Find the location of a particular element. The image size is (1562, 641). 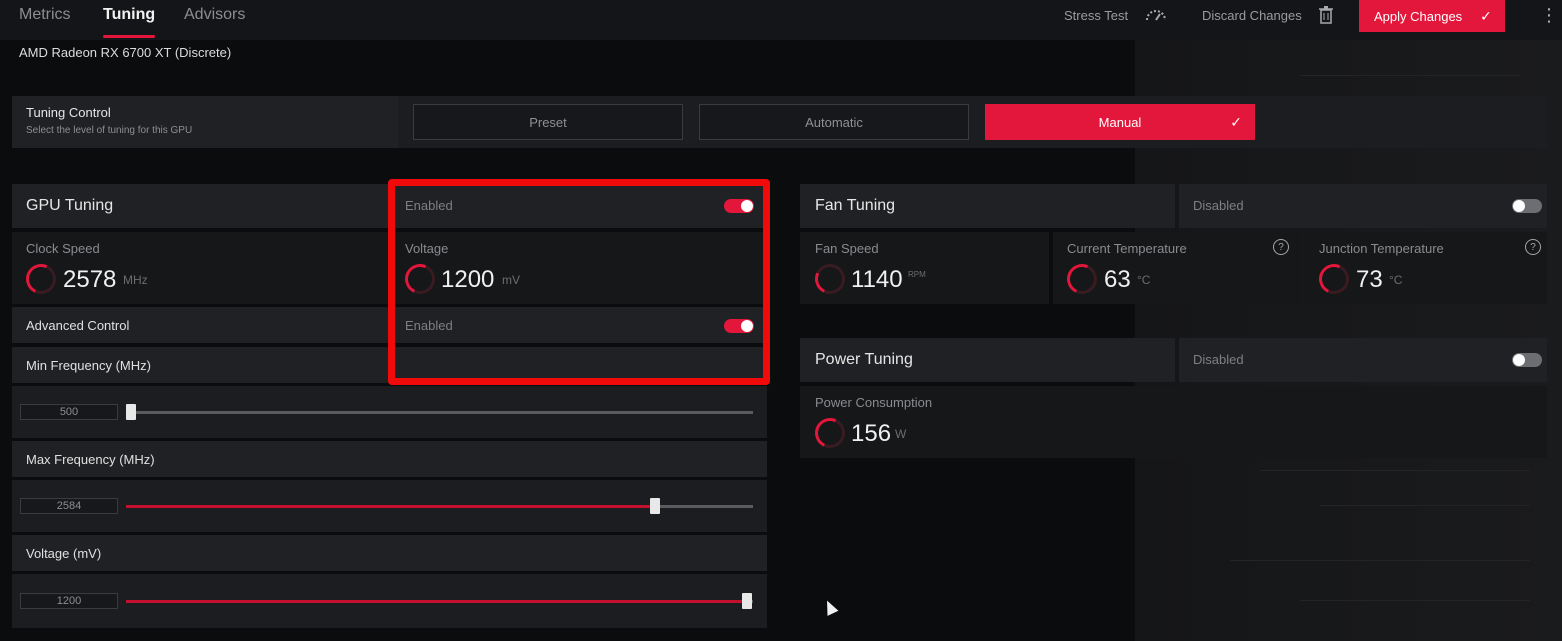

tab-advisors: Advisors is located at coordinates (214, 15).